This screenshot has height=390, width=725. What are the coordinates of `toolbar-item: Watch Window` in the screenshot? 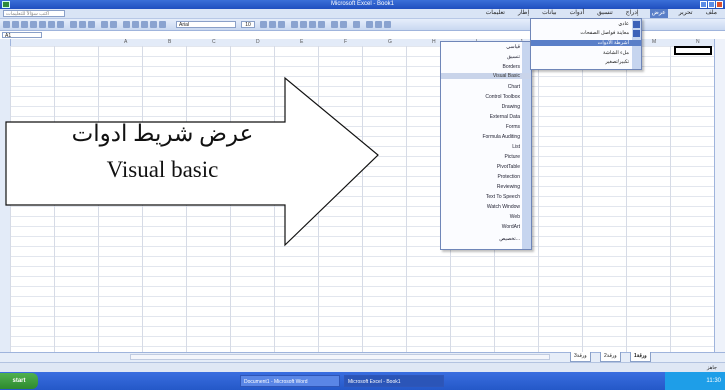 It's located at (503, 207).